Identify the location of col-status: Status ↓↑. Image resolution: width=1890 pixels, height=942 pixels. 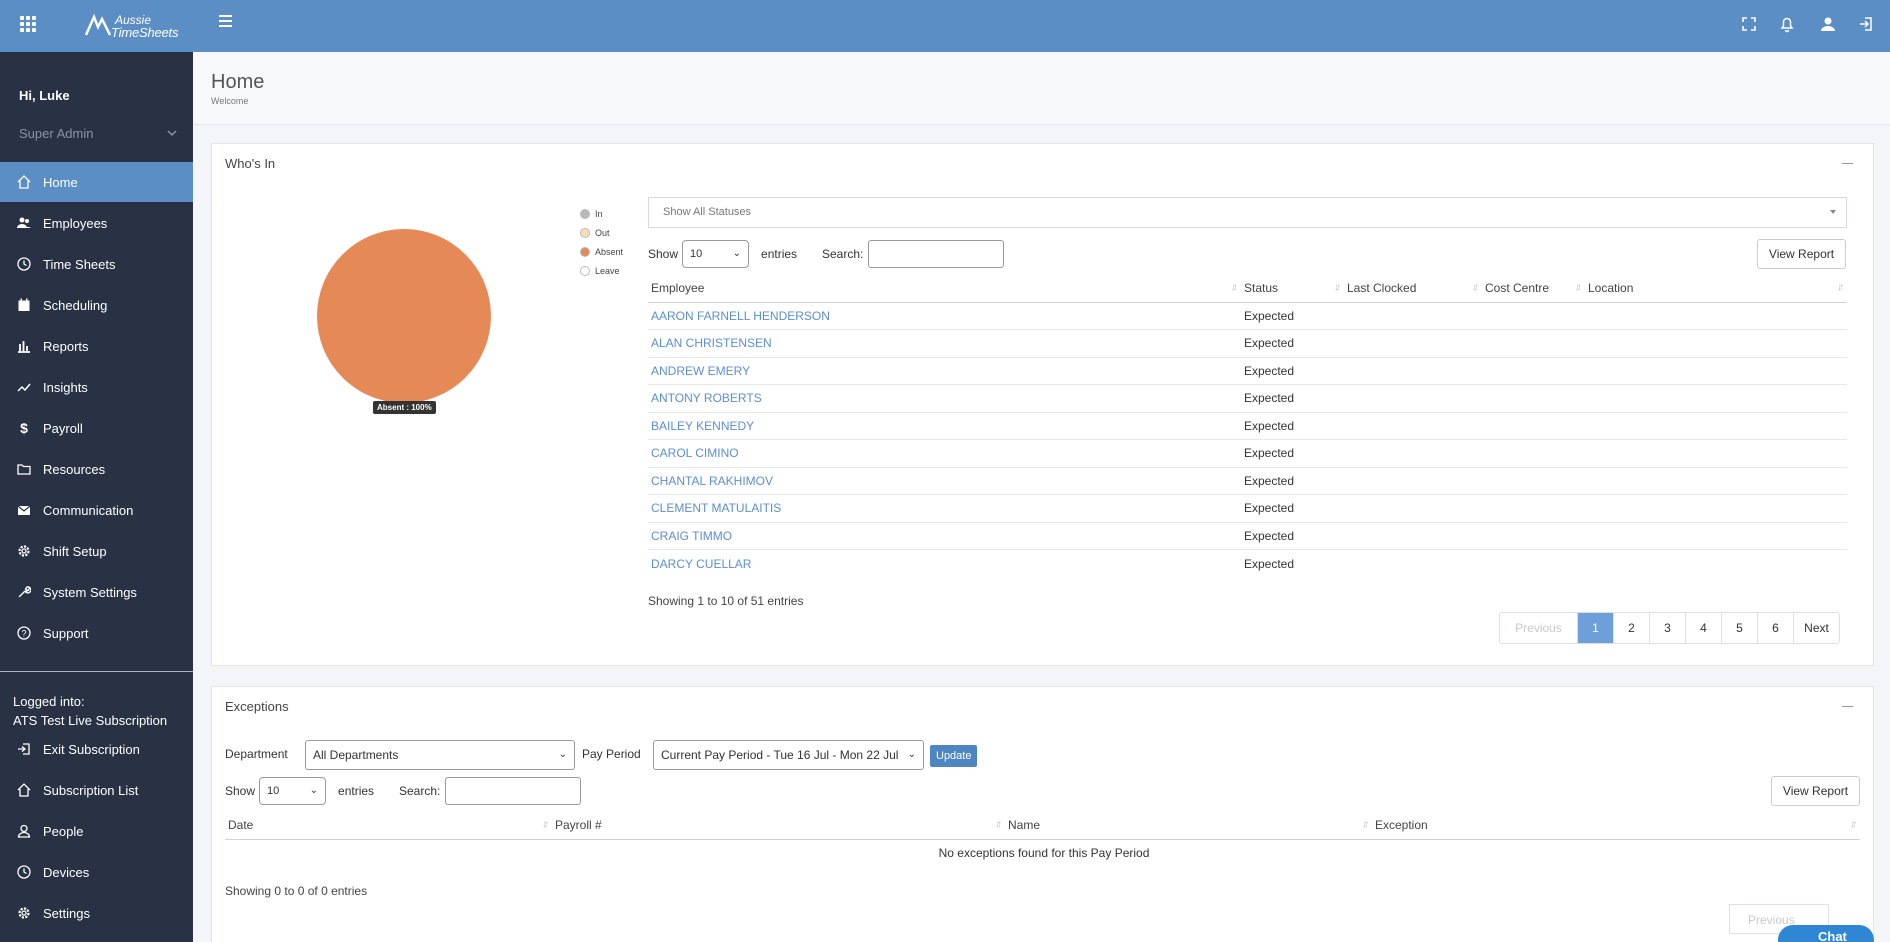
(1292, 288).